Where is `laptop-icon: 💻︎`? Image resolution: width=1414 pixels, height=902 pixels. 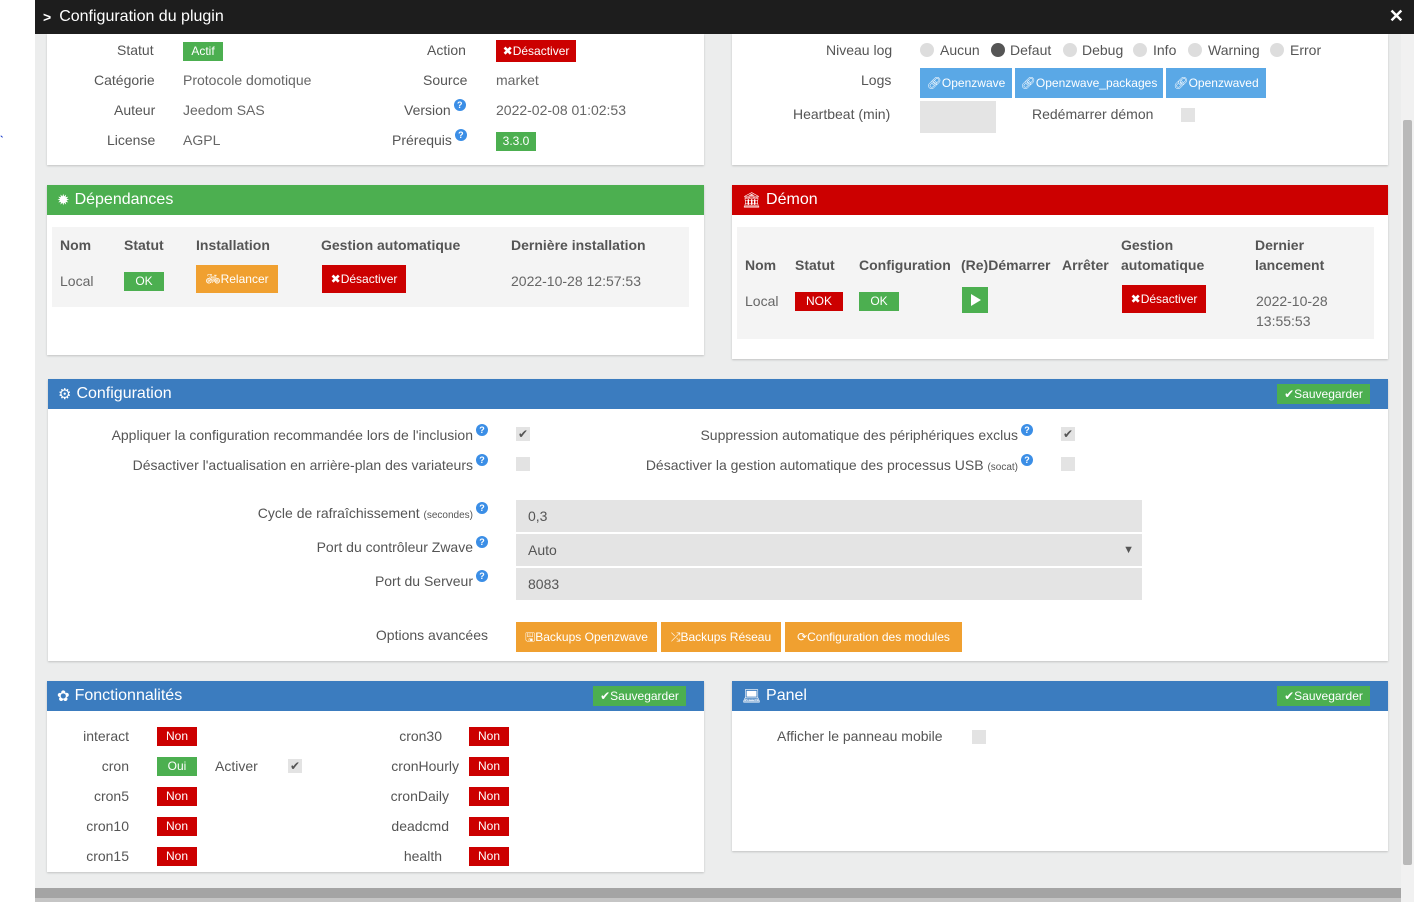 laptop-icon: 💻︎ is located at coordinates (752, 696).